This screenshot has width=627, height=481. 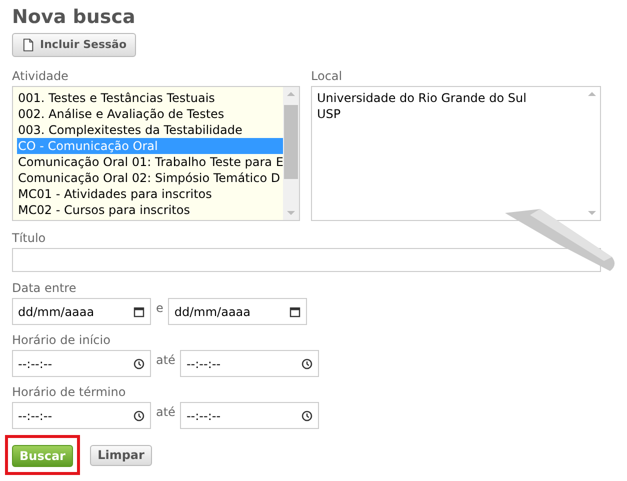 I want to click on list-option: Comunicação Oral 01: Trabalho Teste para E, so click(x=150, y=162).